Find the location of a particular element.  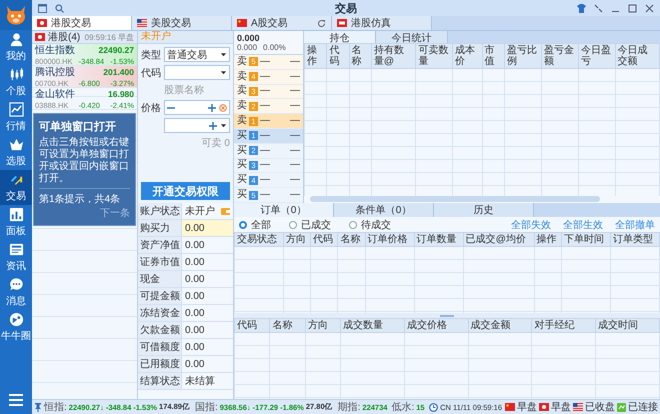

open-trading-button: 开通交易权限 is located at coordinates (185, 191).